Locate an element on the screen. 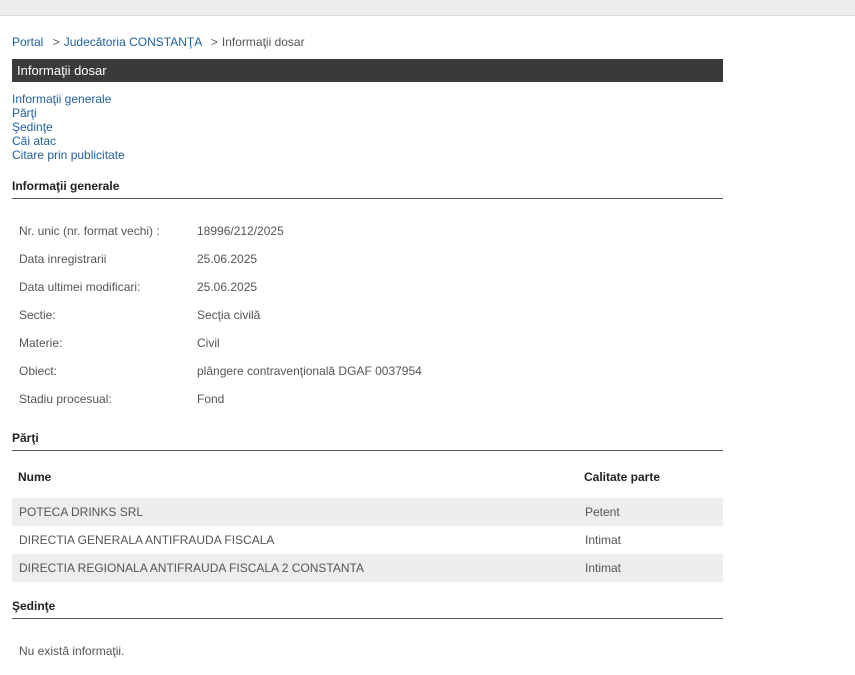 The width and height of the screenshot is (855, 675). info-row-last-modified: Data ultimei modificari: 25.06.2025 is located at coordinates (220, 294).